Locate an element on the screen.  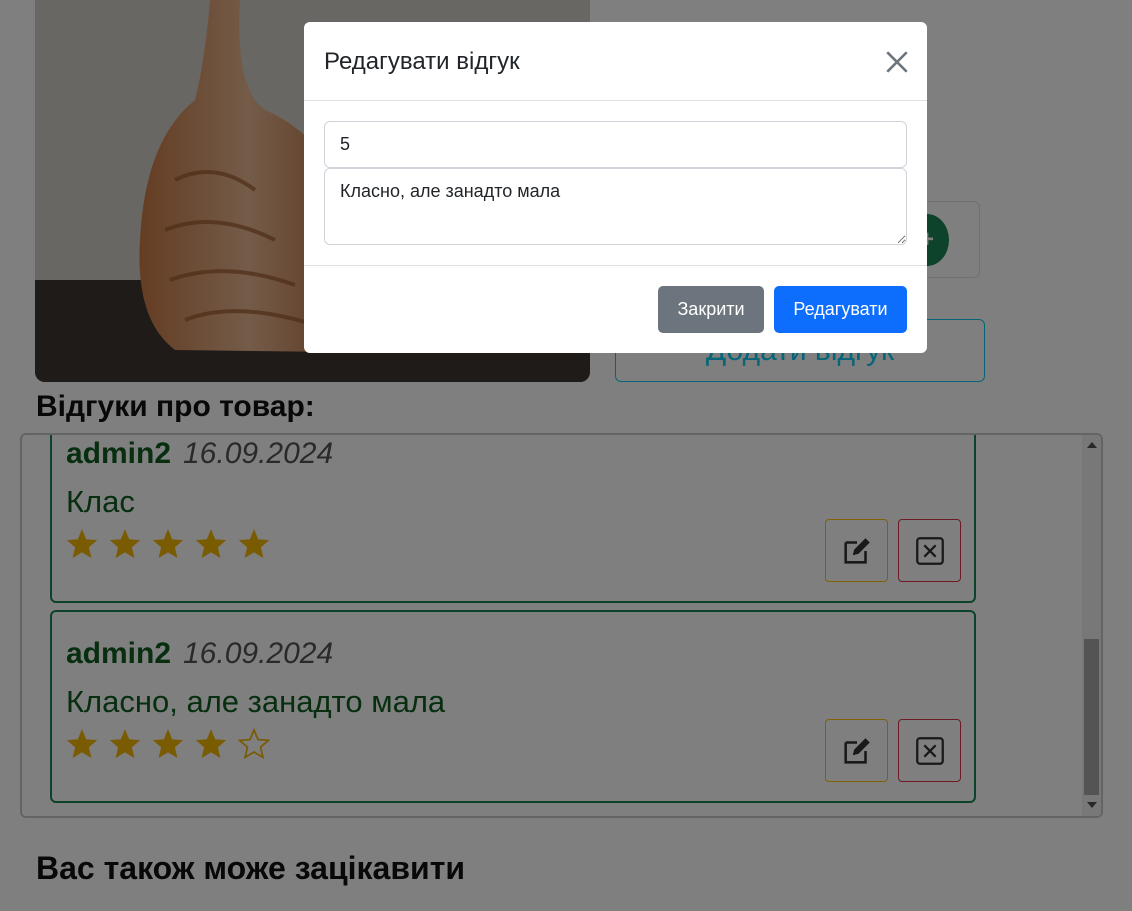
modal-header: Редагувати відгук is located at coordinates (615, 61).